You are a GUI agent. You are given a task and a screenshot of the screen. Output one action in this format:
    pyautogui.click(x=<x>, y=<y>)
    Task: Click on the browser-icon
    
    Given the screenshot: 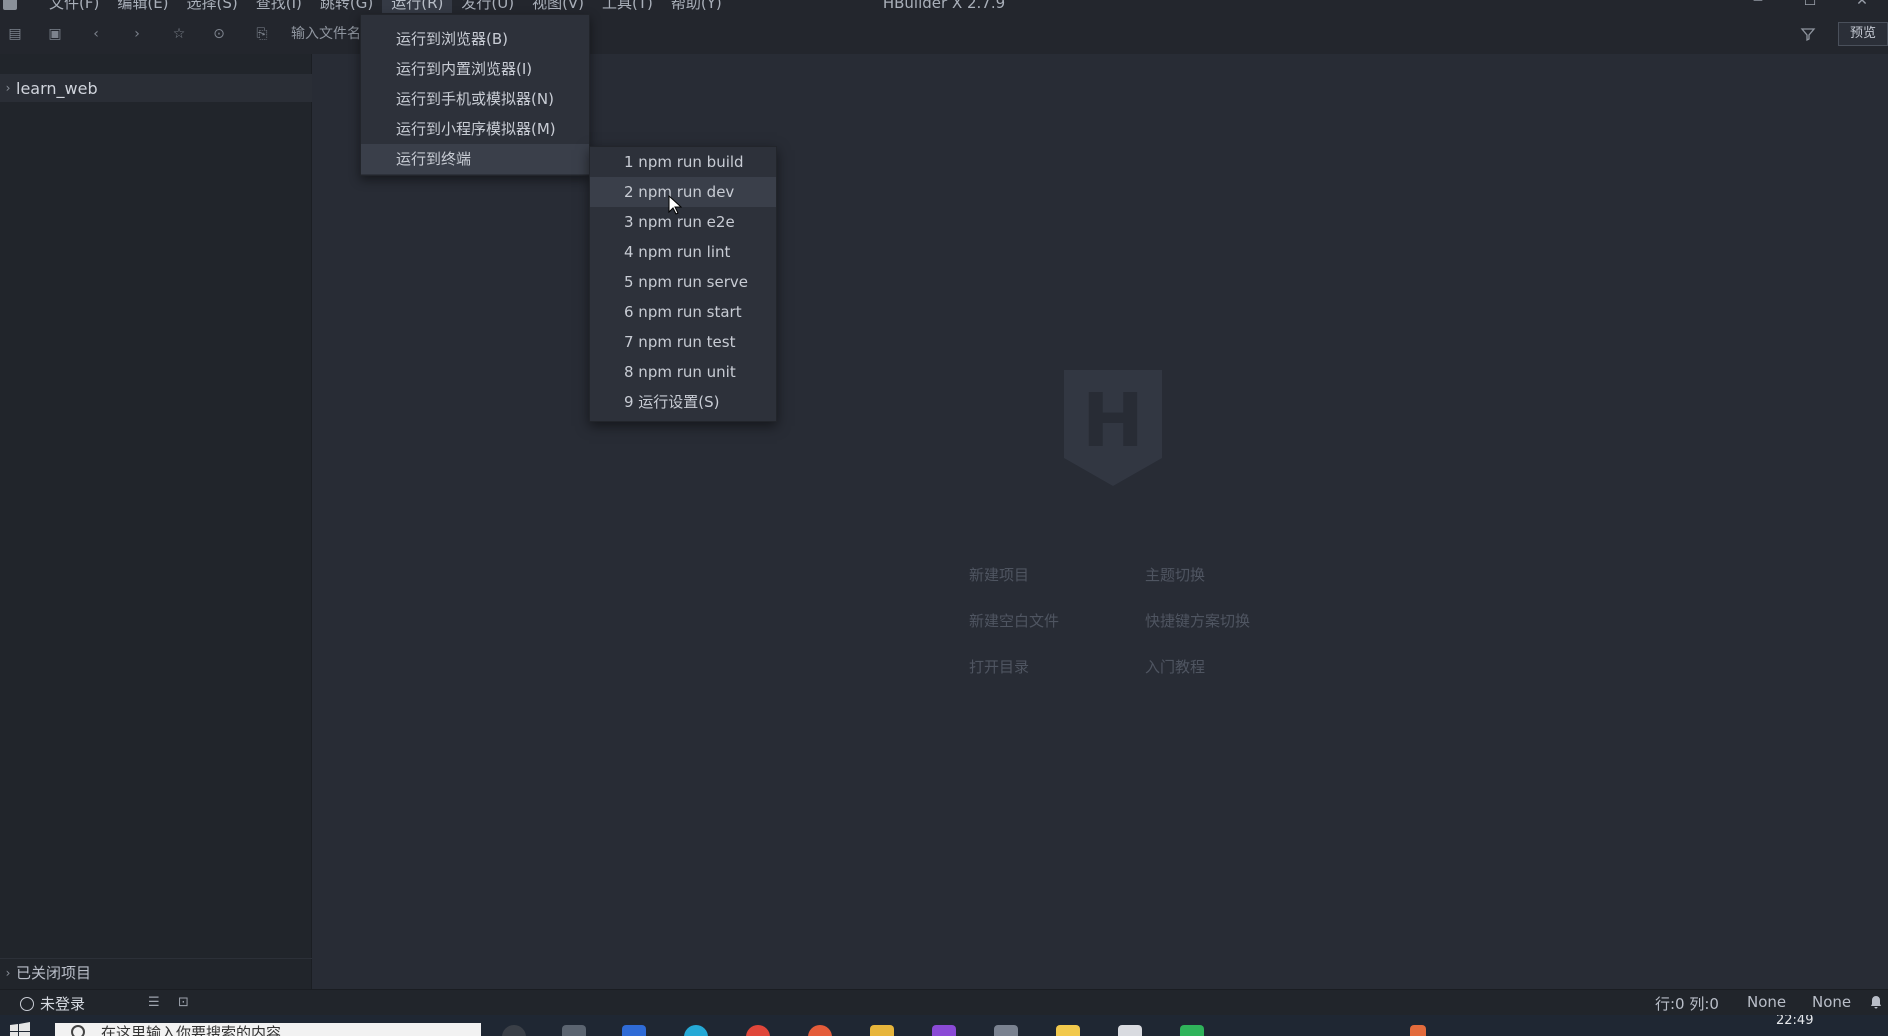 What is the action you would take?
    pyautogui.click(x=696, y=1030)
    